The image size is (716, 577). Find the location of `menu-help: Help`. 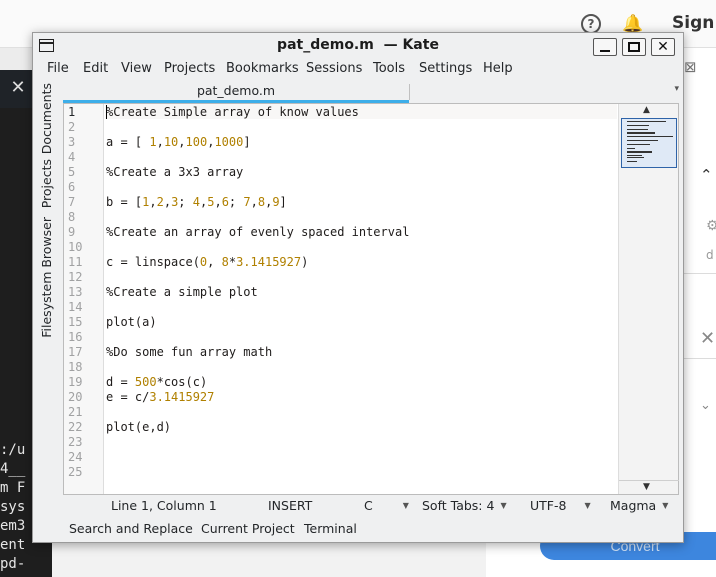

menu-help: Help is located at coordinates (498, 68).